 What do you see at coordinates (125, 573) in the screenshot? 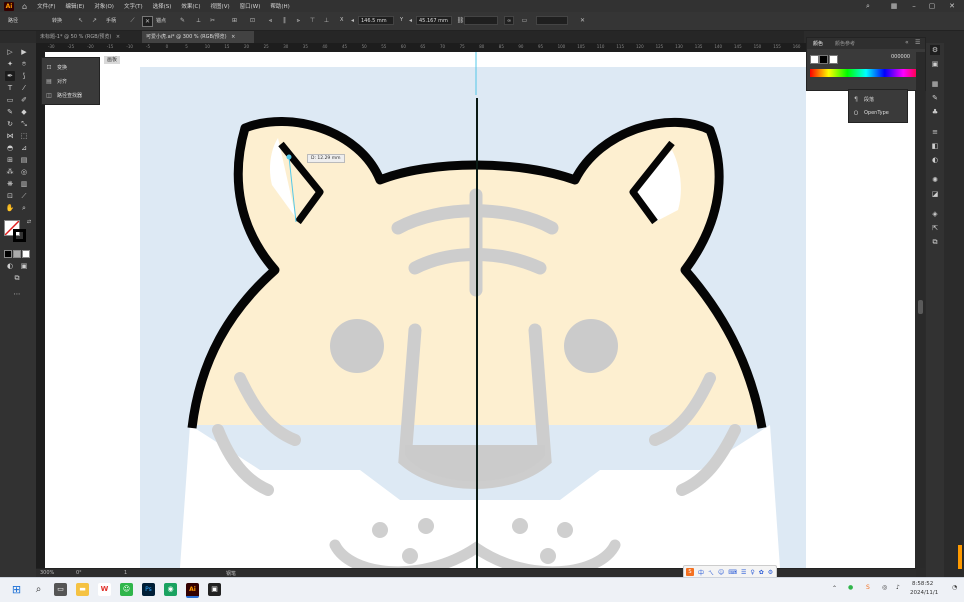
I see `artboard-number: 1` at bounding box center [125, 573].